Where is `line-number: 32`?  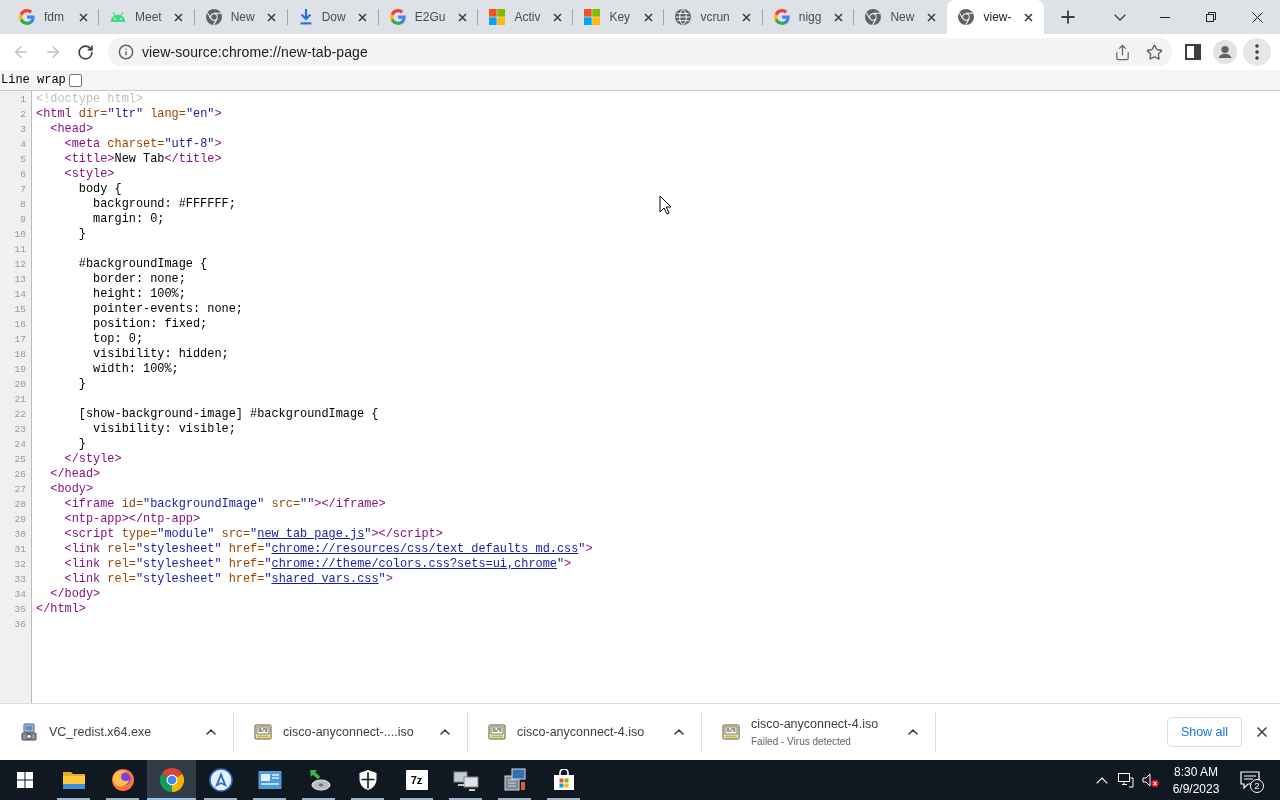
line-number: 32 is located at coordinates (20, 565).